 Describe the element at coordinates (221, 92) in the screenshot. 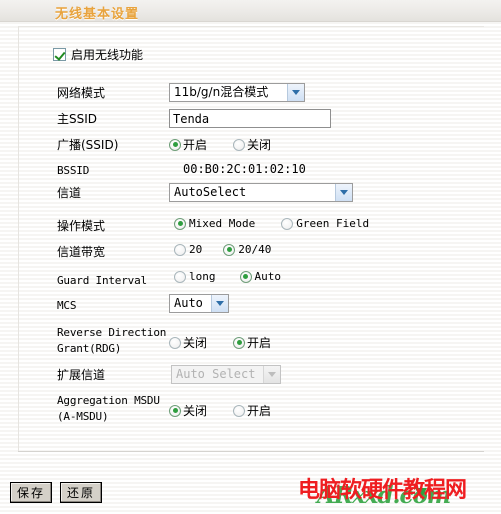

I see `network-mode-value: 11b/g/n混合模式` at that location.